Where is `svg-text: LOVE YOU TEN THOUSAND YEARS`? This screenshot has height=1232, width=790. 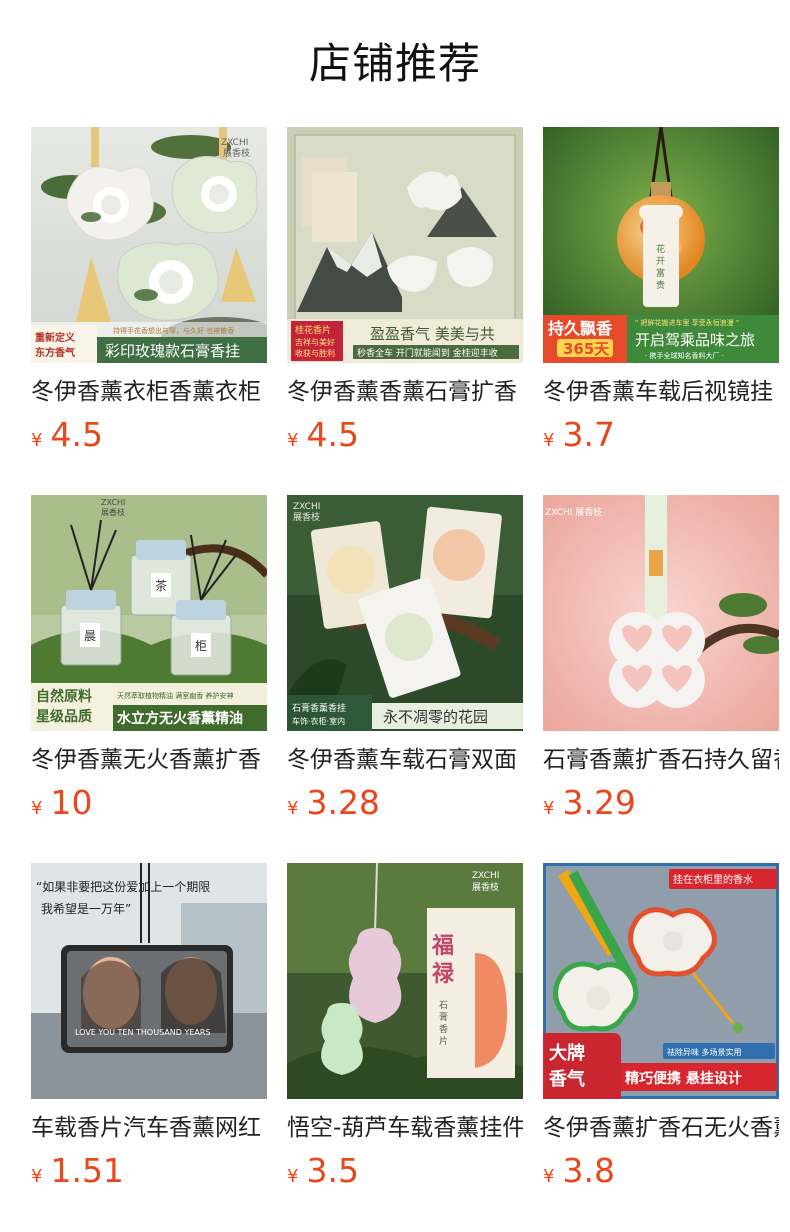 svg-text: LOVE YOU TEN THOUSAND YEARS is located at coordinates (143, 1032).